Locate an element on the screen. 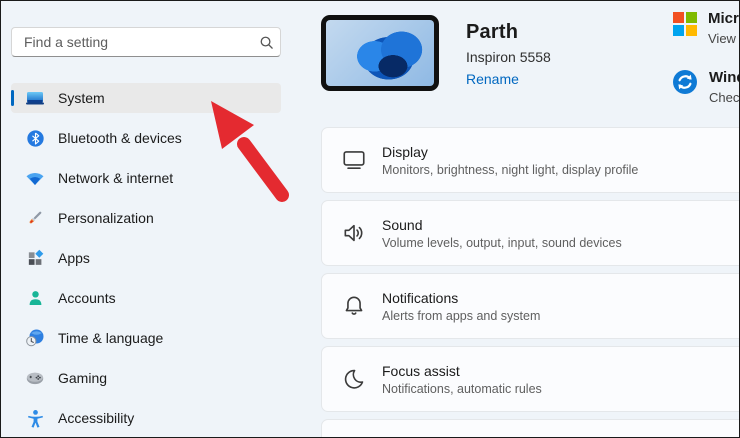  search-input is located at coordinates (132, 42).